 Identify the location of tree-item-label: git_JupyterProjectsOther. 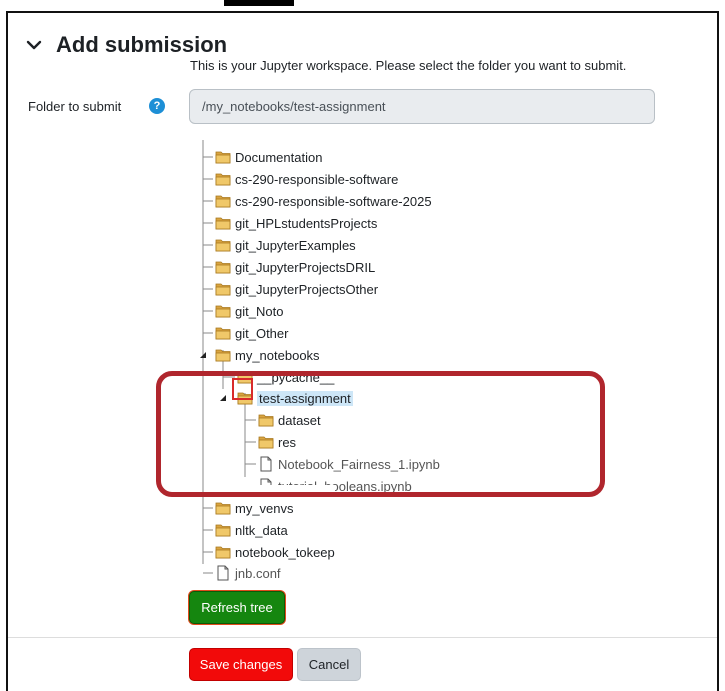
(307, 289).